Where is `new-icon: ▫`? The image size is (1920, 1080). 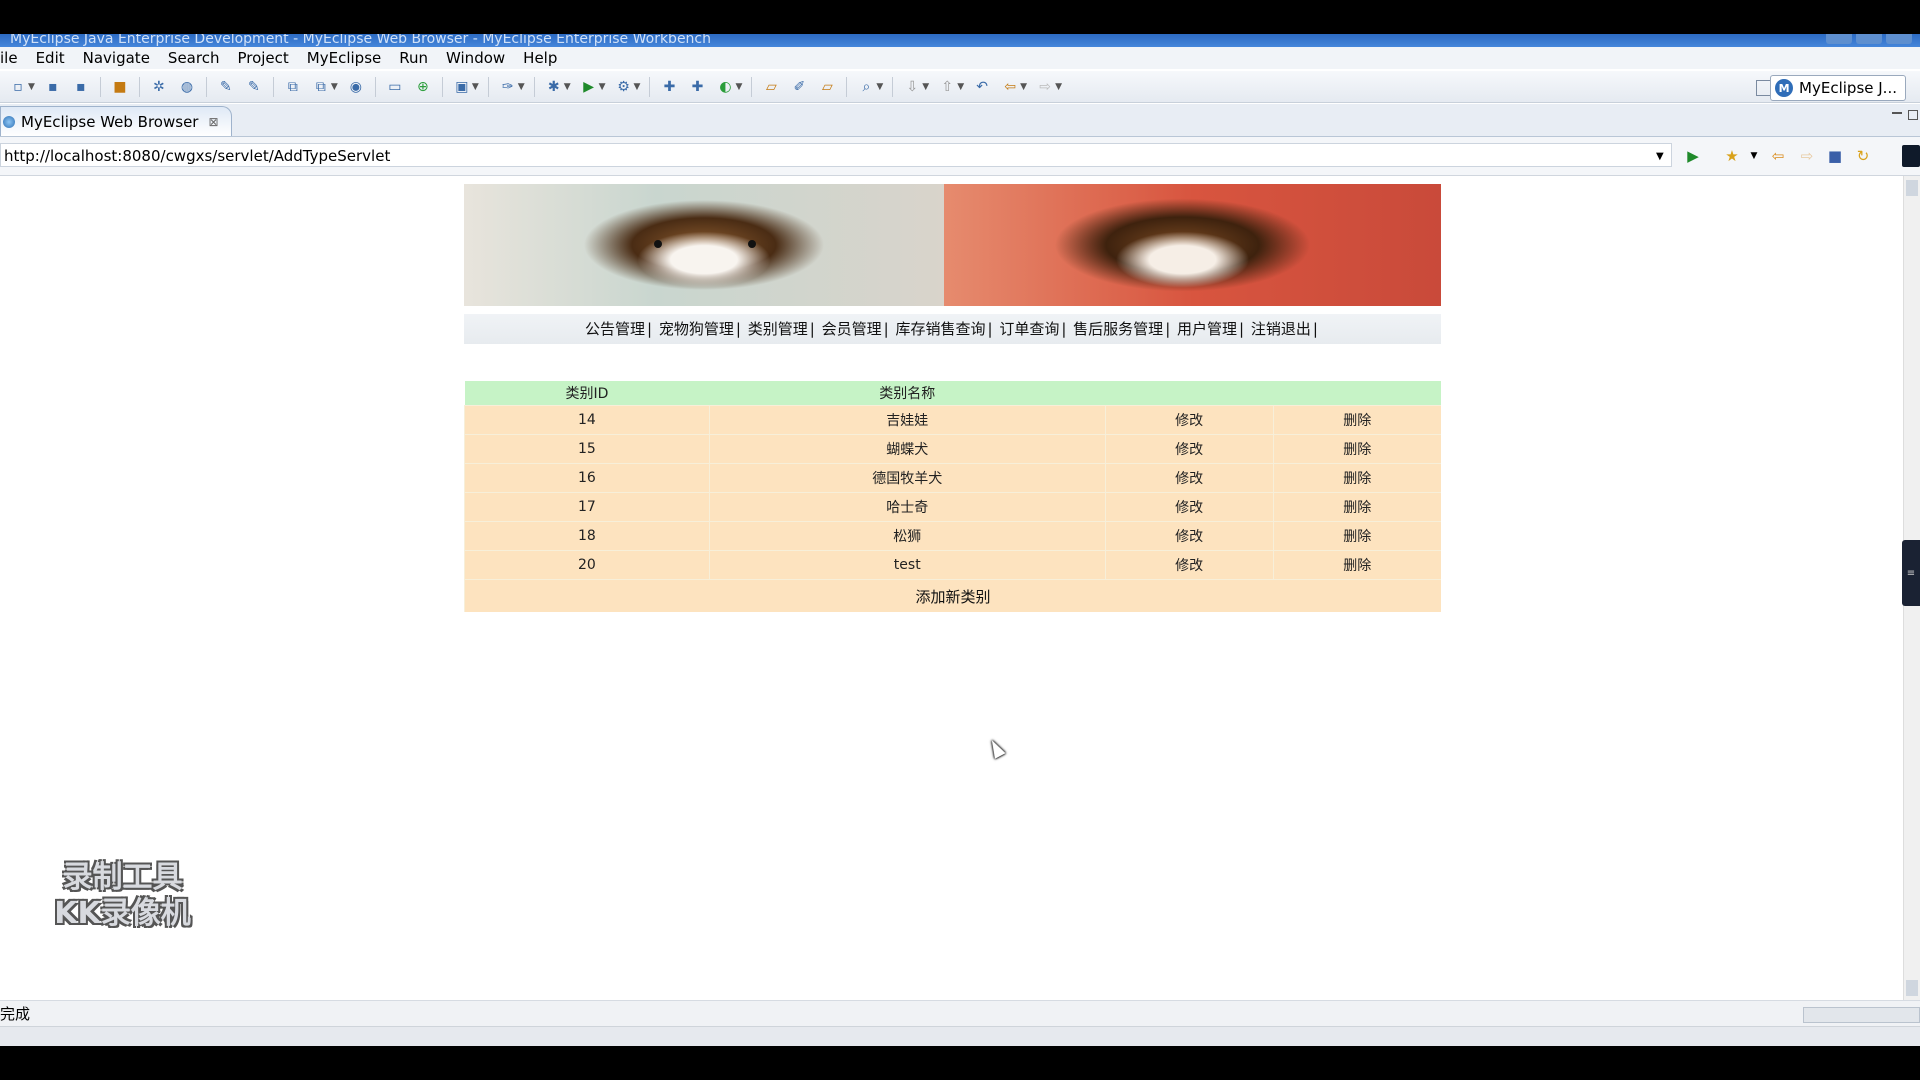
new-icon: ▫ is located at coordinates (18, 87).